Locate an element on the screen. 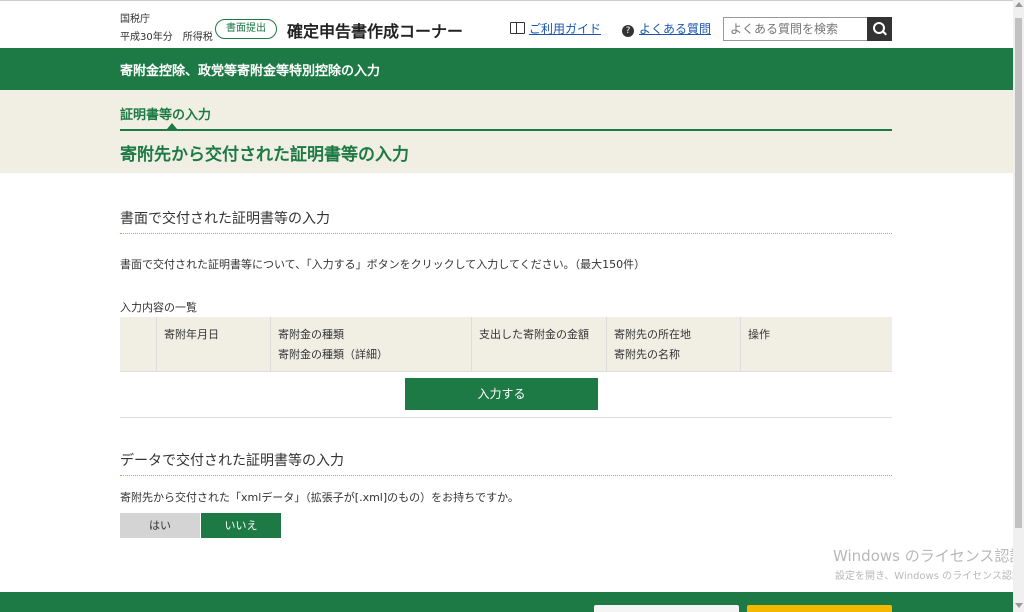 The height and width of the screenshot is (612, 1024). table-header-date: 寄附年月日 is located at coordinates (213, 344).